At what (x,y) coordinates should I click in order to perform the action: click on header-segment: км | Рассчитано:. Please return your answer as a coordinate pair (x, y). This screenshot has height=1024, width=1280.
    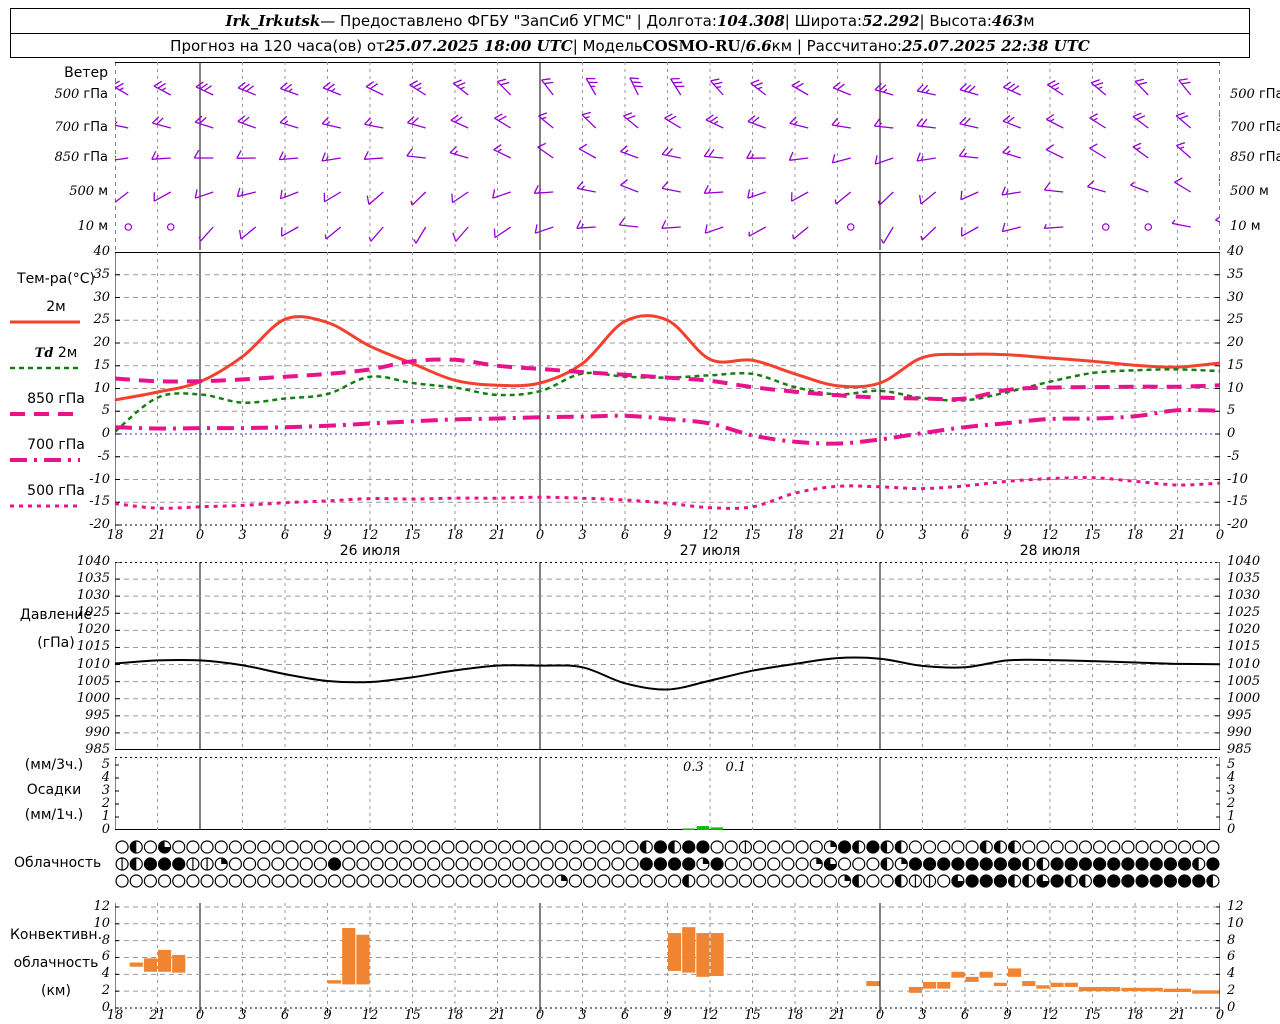
    Looking at the image, I should click on (836, 46).